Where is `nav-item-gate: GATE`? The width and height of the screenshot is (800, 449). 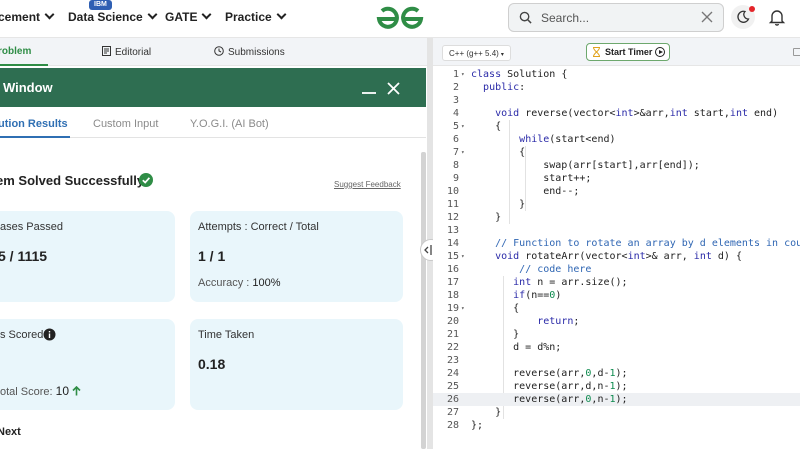 nav-item-gate: GATE is located at coordinates (188, 16).